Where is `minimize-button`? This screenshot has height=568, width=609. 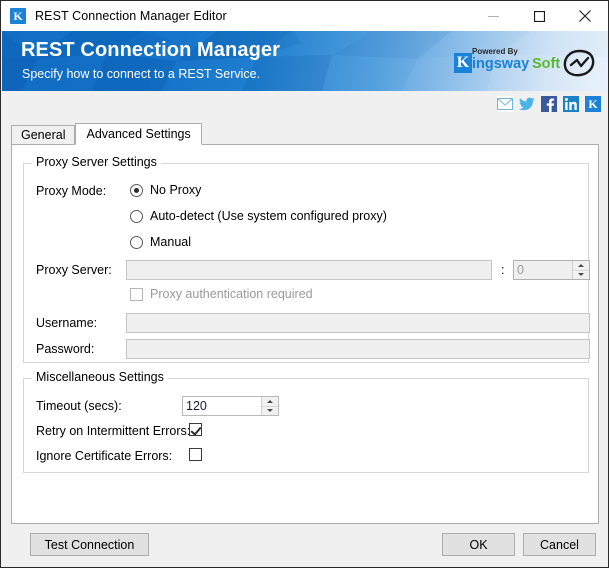
minimize-button is located at coordinates (493, 16).